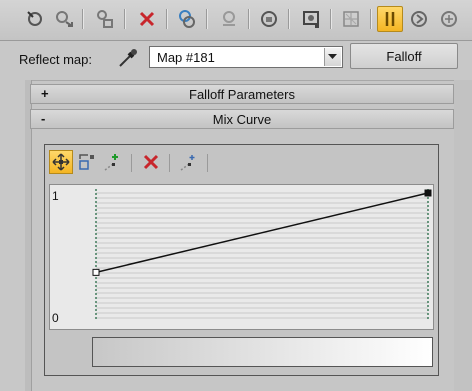  Describe the element at coordinates (390, 19) in the screenshot. I see `go-to-parent-icon` at that location.